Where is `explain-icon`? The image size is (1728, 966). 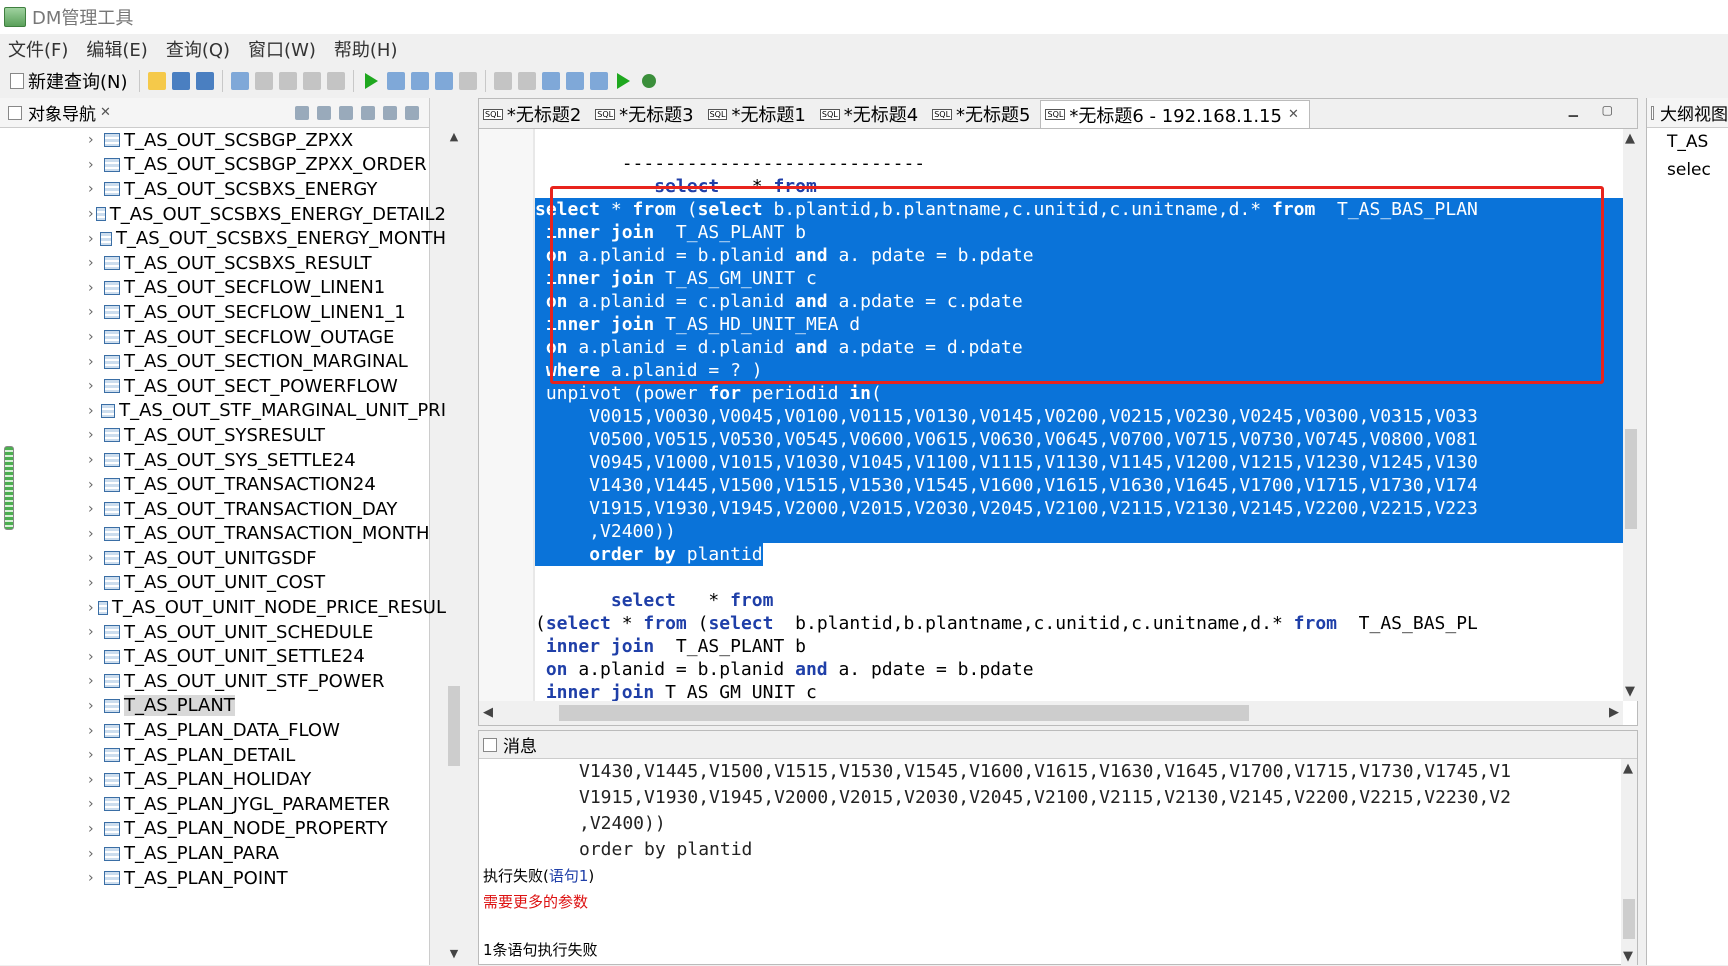 explain-icon is located at coordinates (419, 81).